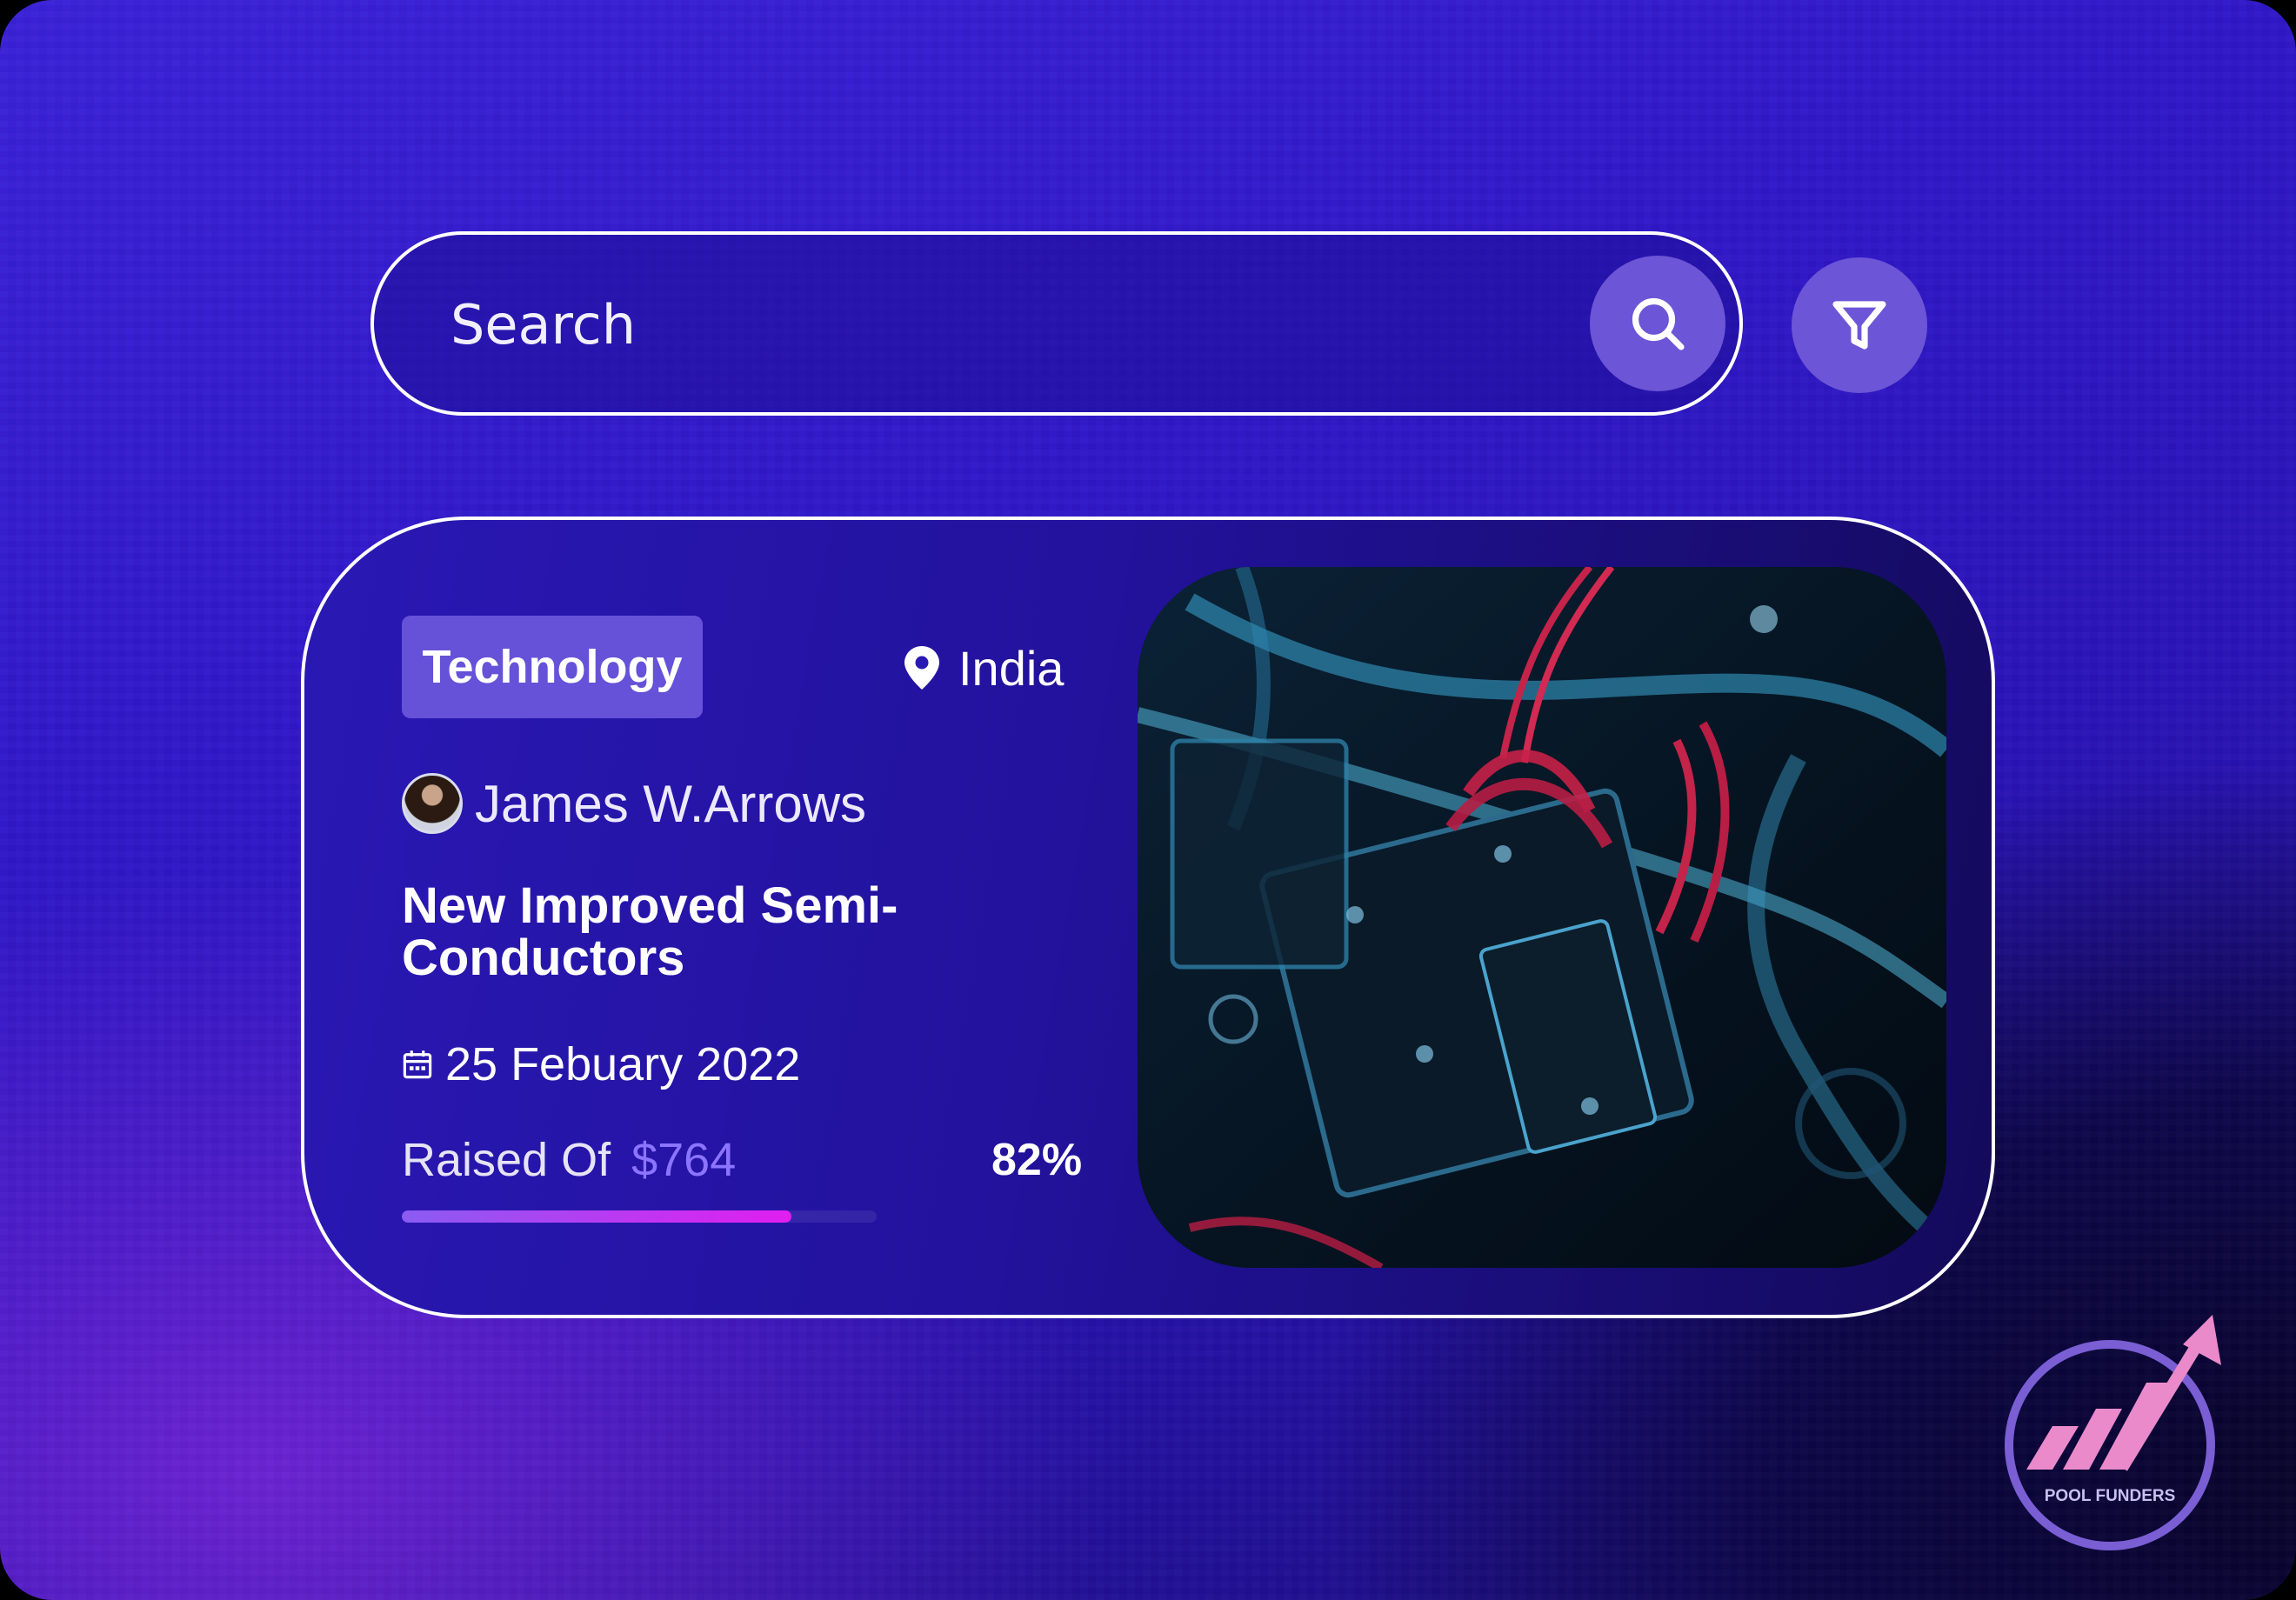  I want to click on progress-bar, so click(640, 1216).